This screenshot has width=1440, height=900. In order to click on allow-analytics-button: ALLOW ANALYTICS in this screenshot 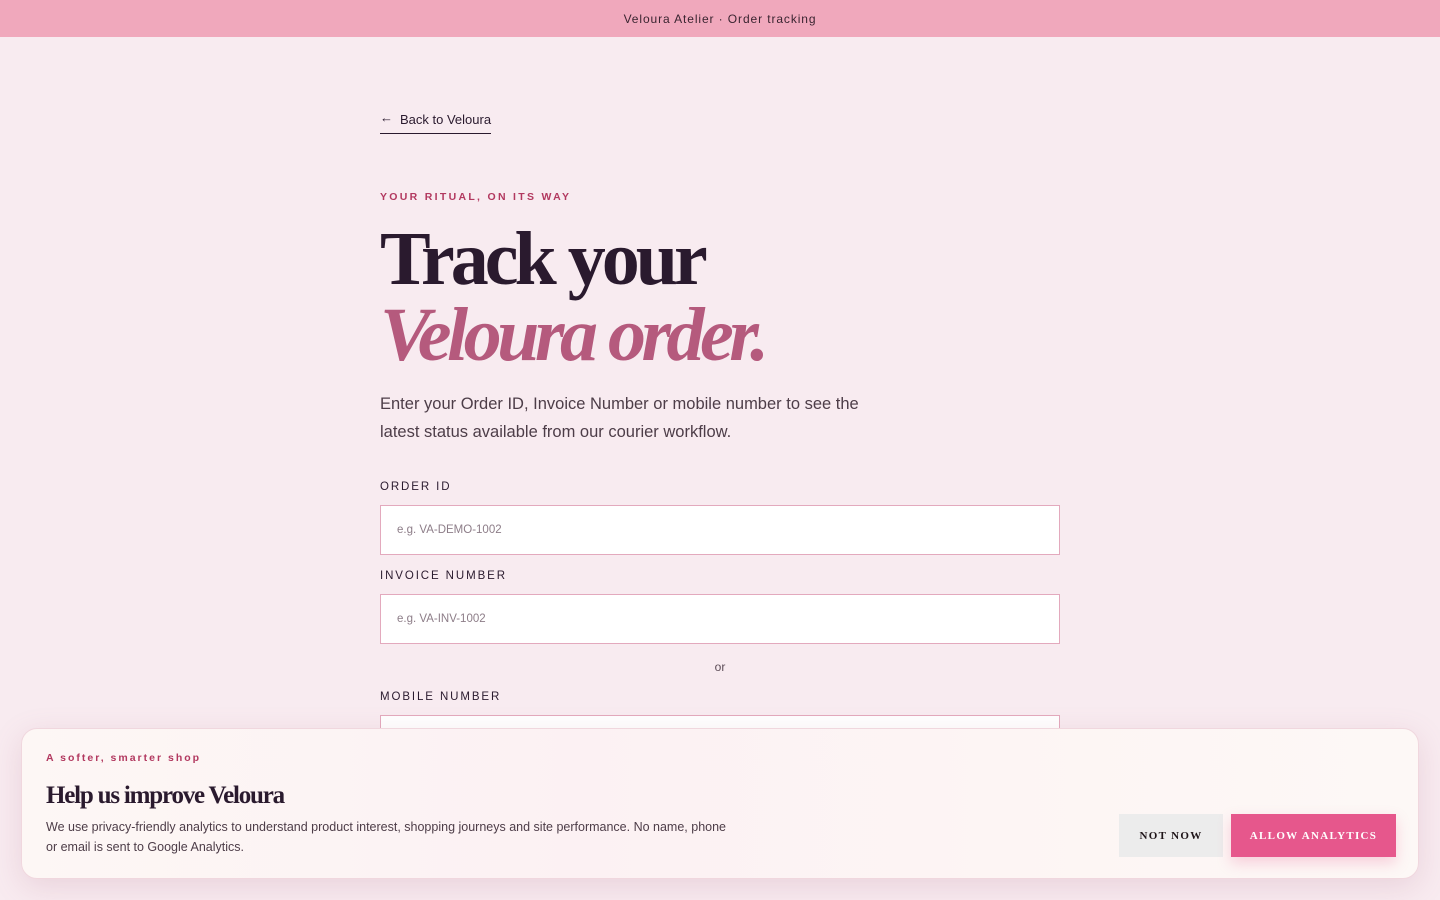, I will do `click(1313, 835)`.